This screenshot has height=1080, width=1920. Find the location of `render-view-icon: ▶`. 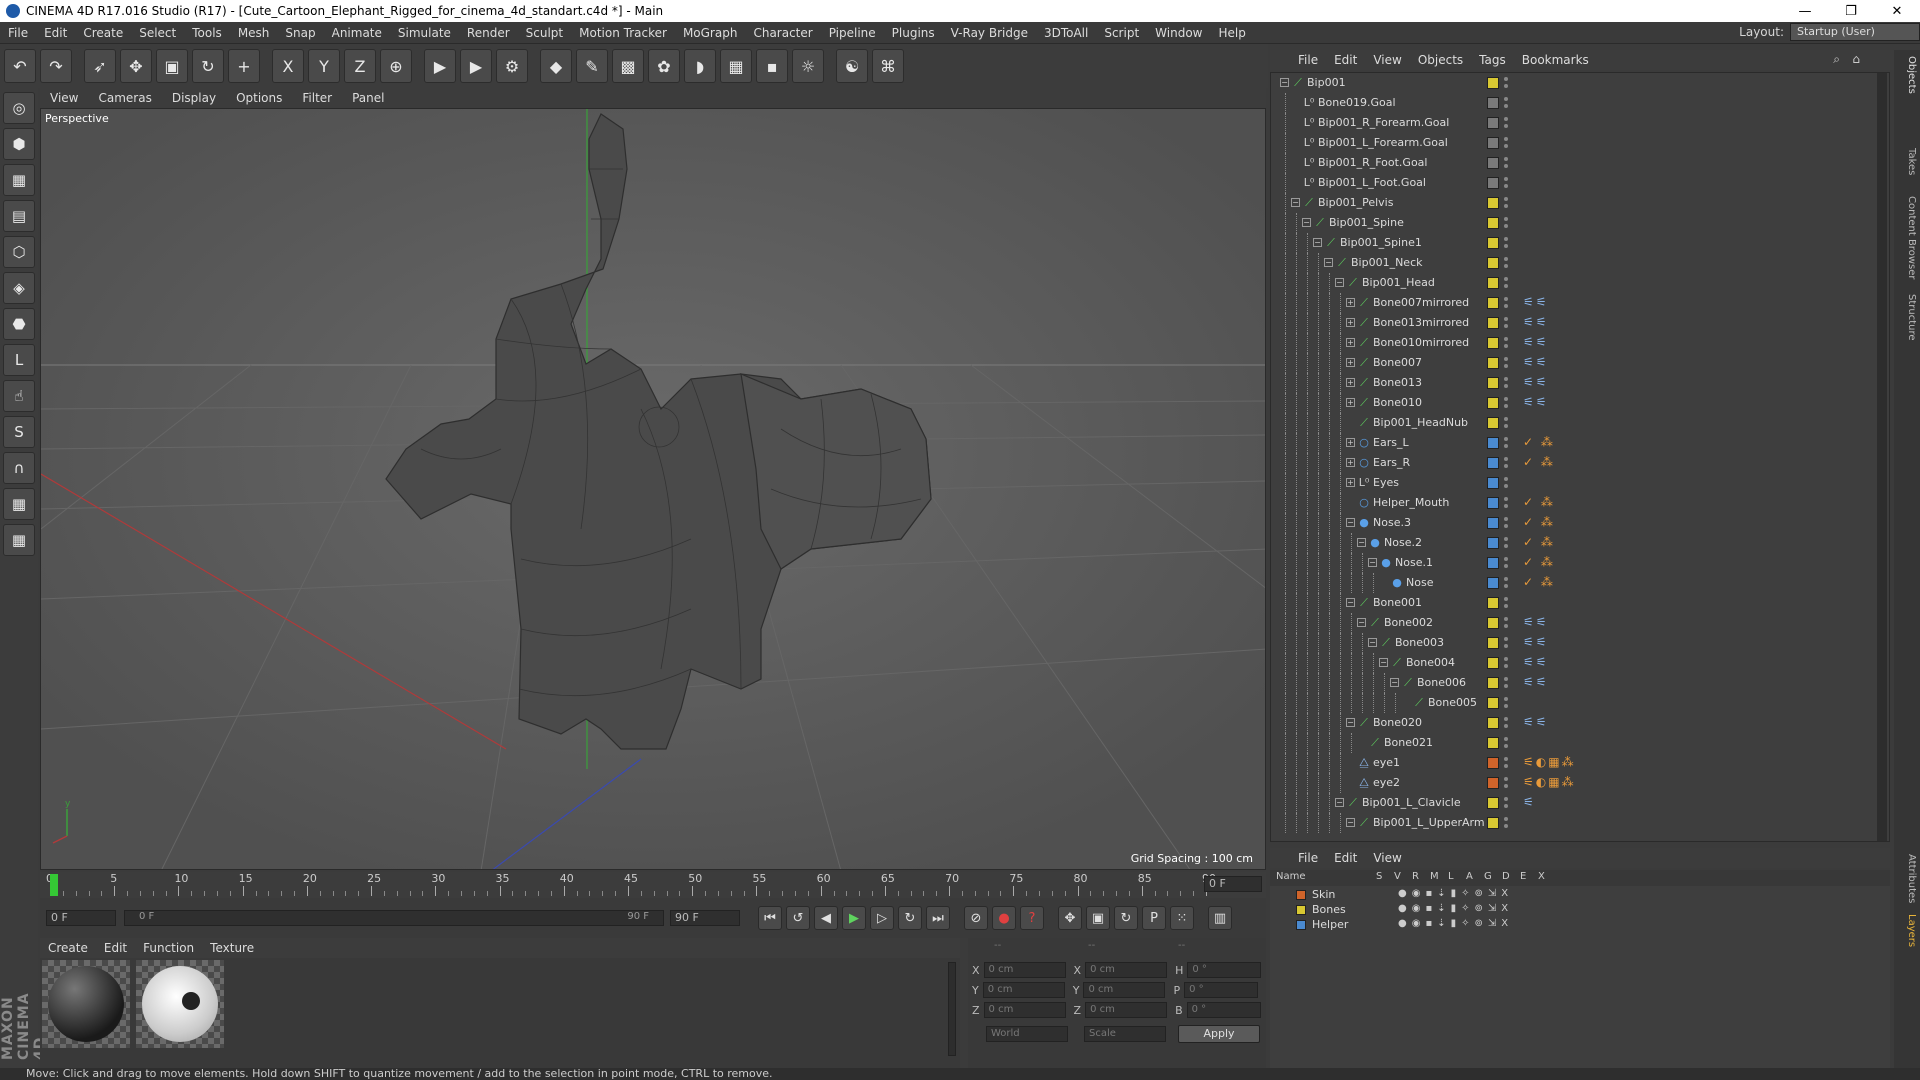

render-view-icon: ▶ is located at coordinates (440, 66).